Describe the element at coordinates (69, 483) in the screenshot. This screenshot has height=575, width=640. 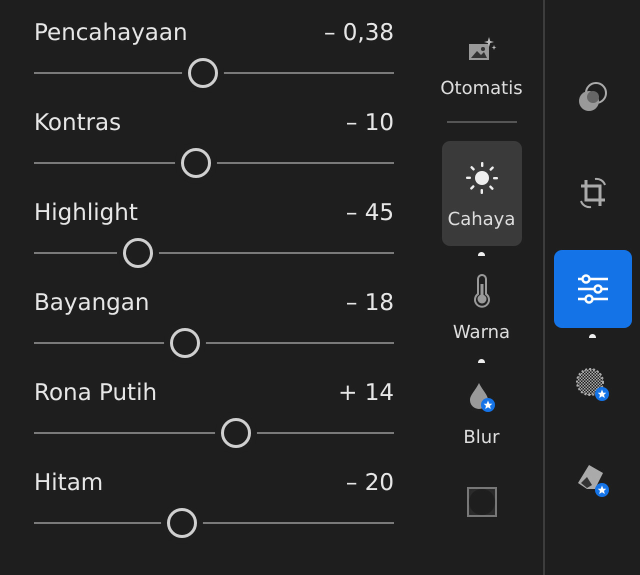
I see `slider-label: Hitam` at that location.